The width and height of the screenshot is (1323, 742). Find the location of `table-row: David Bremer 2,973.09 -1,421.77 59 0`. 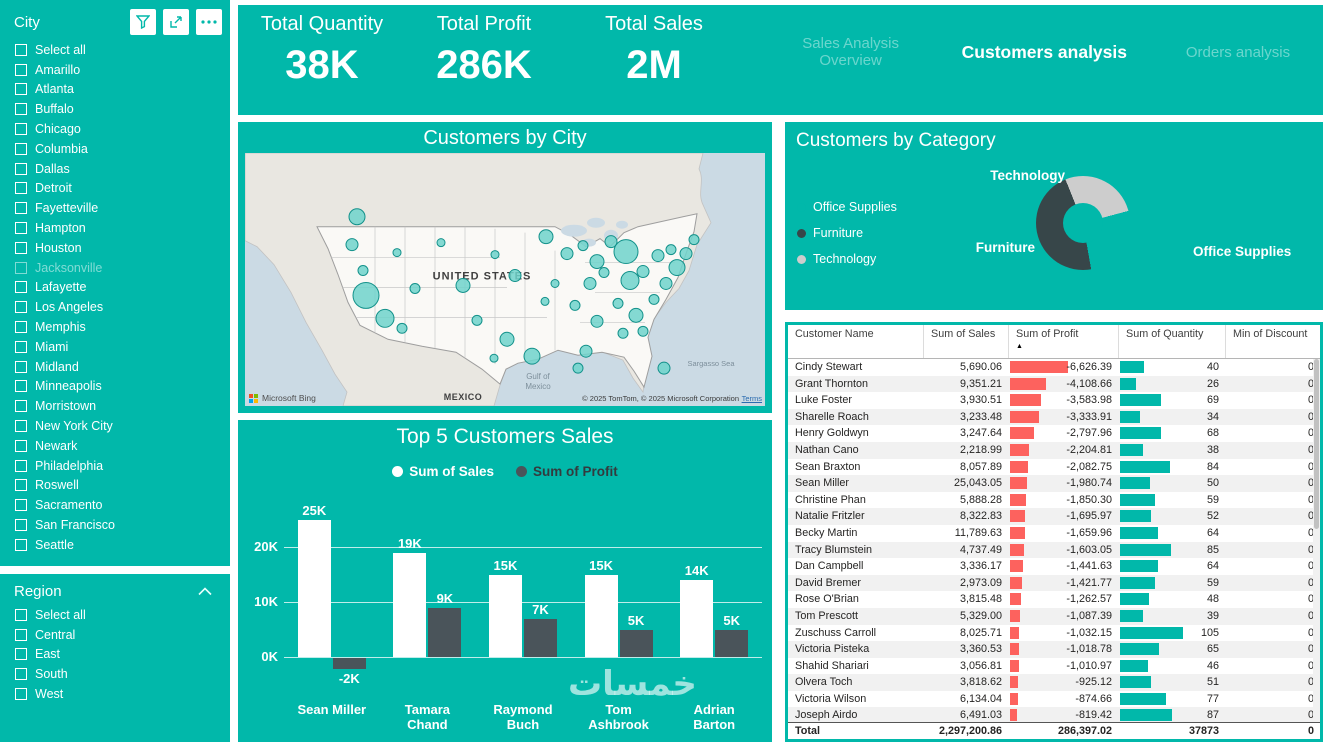

table-row: David Bremer 2,973.09 -1,421.77 59 0 is located at coordinates (1054, 583).